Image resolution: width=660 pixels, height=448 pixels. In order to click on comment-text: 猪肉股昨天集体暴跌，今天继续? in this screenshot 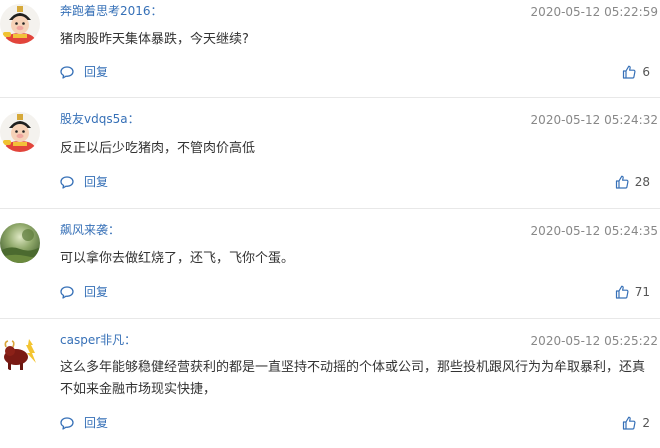, I will do `click(154, 39)`.